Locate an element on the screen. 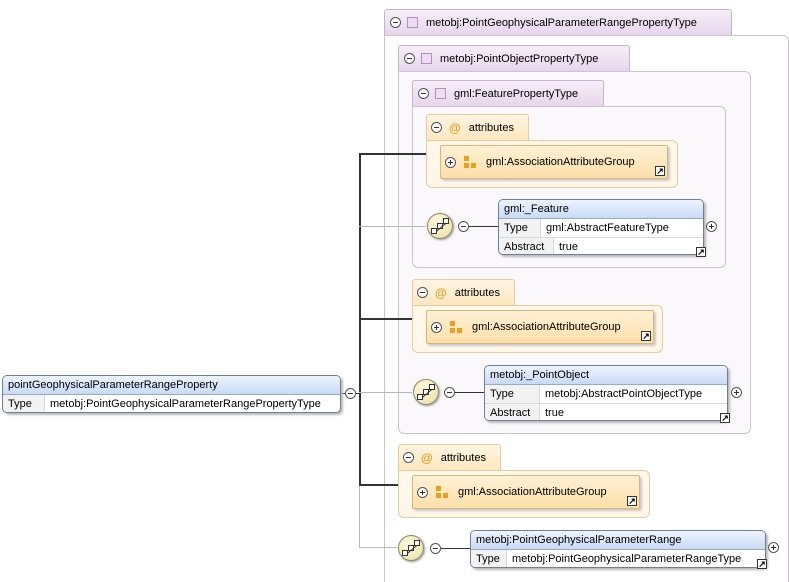 The height and width of the screenshot is (582, 789). type-value: metobj:AbstractPointObjectType is located at coordinates (624, 394).